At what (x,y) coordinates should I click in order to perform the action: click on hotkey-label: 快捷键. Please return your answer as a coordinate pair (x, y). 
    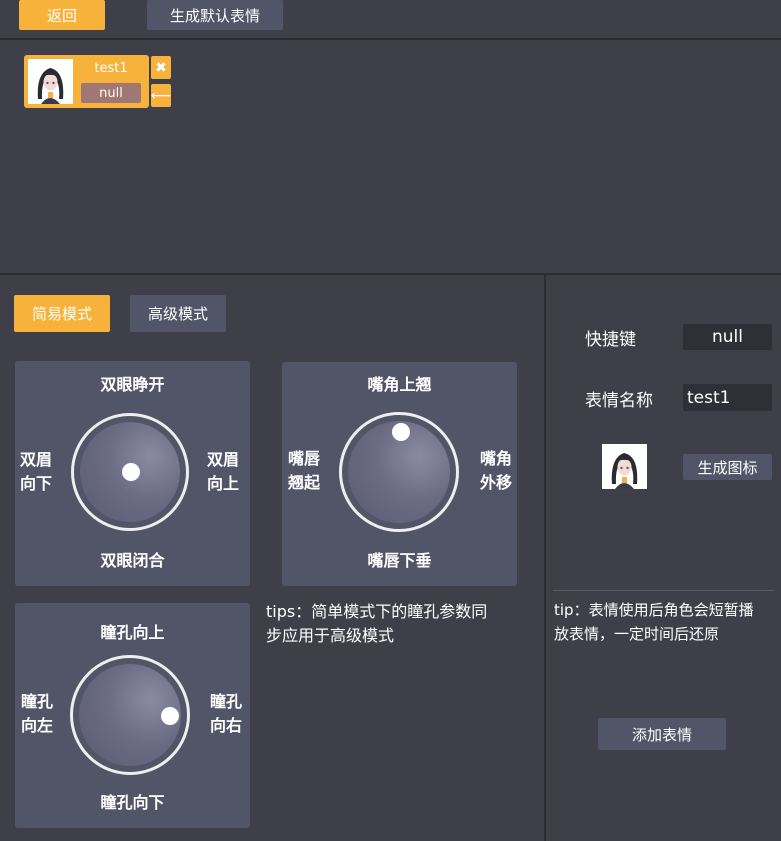
    Looking at the image, I should click on (610, 340).